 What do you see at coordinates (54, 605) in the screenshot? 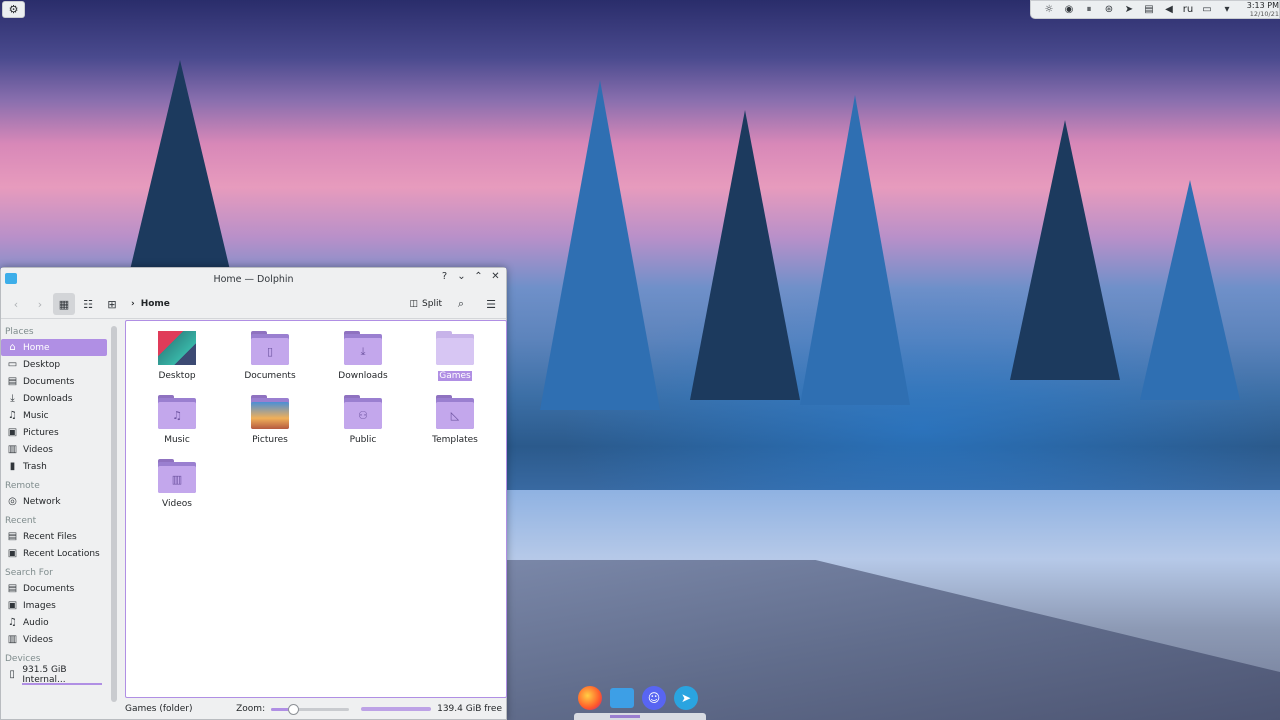
I see `sidebar-item-search-images: ▣ Images` at bounding box center [54, 605].